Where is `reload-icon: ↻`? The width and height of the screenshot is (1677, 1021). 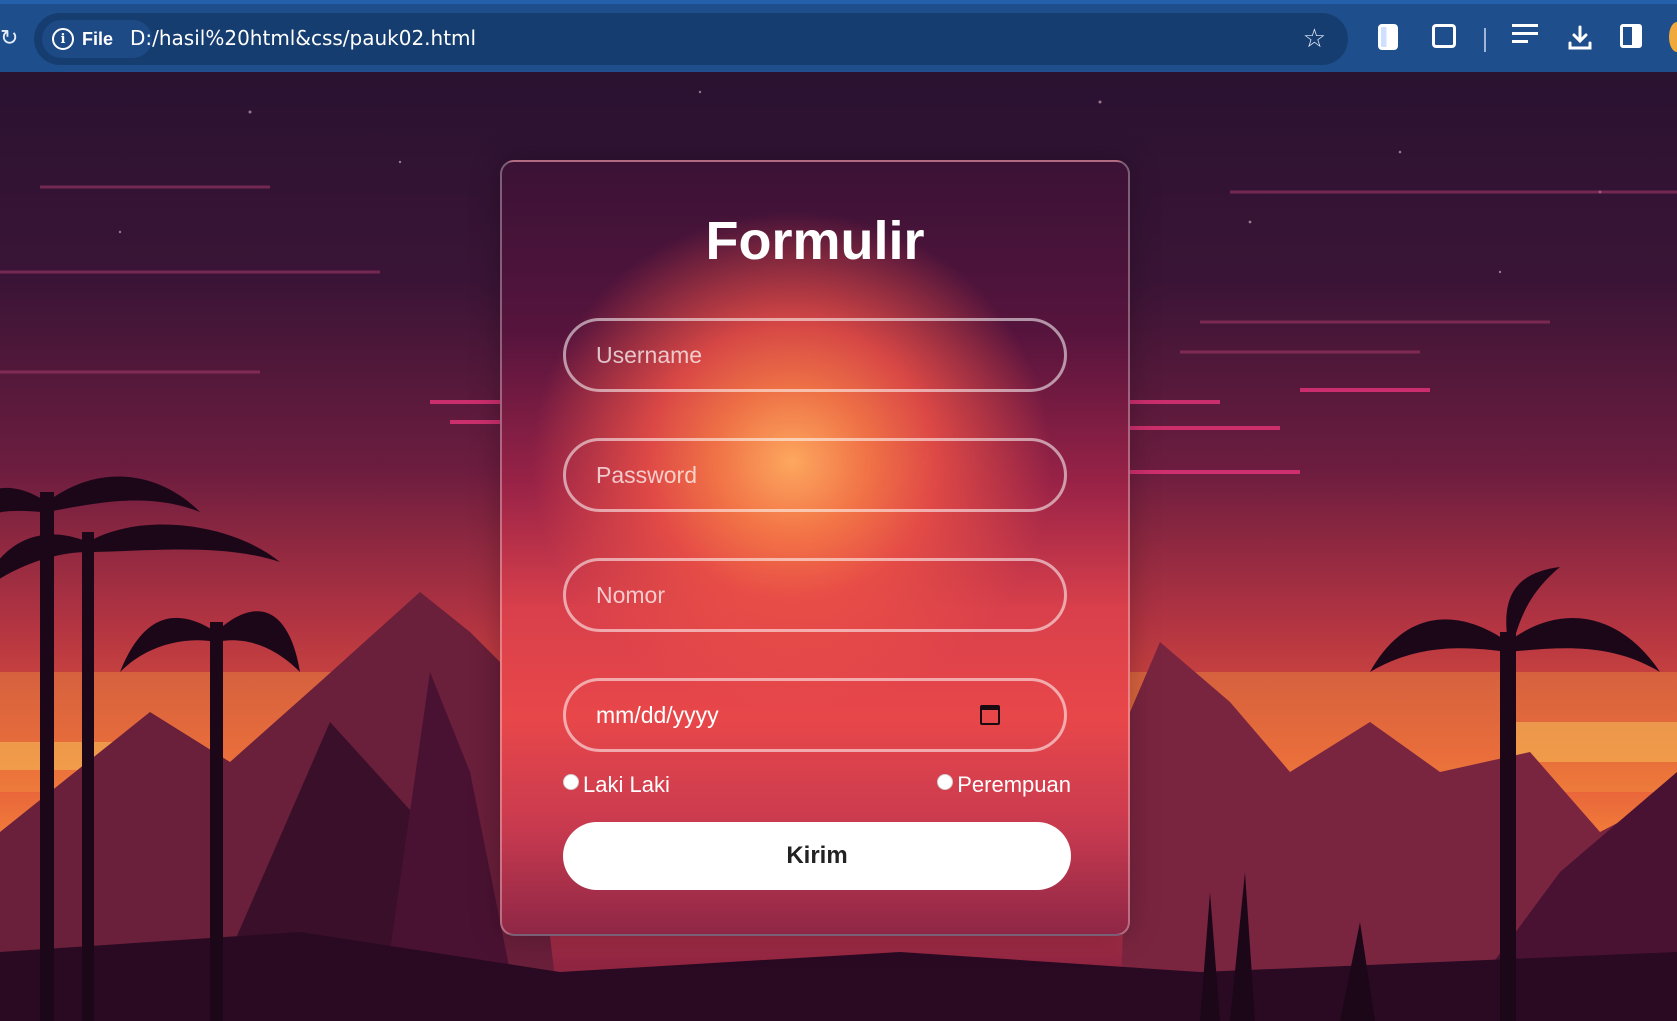
reload-icon: ↻ is located at coordinates (9, 40).